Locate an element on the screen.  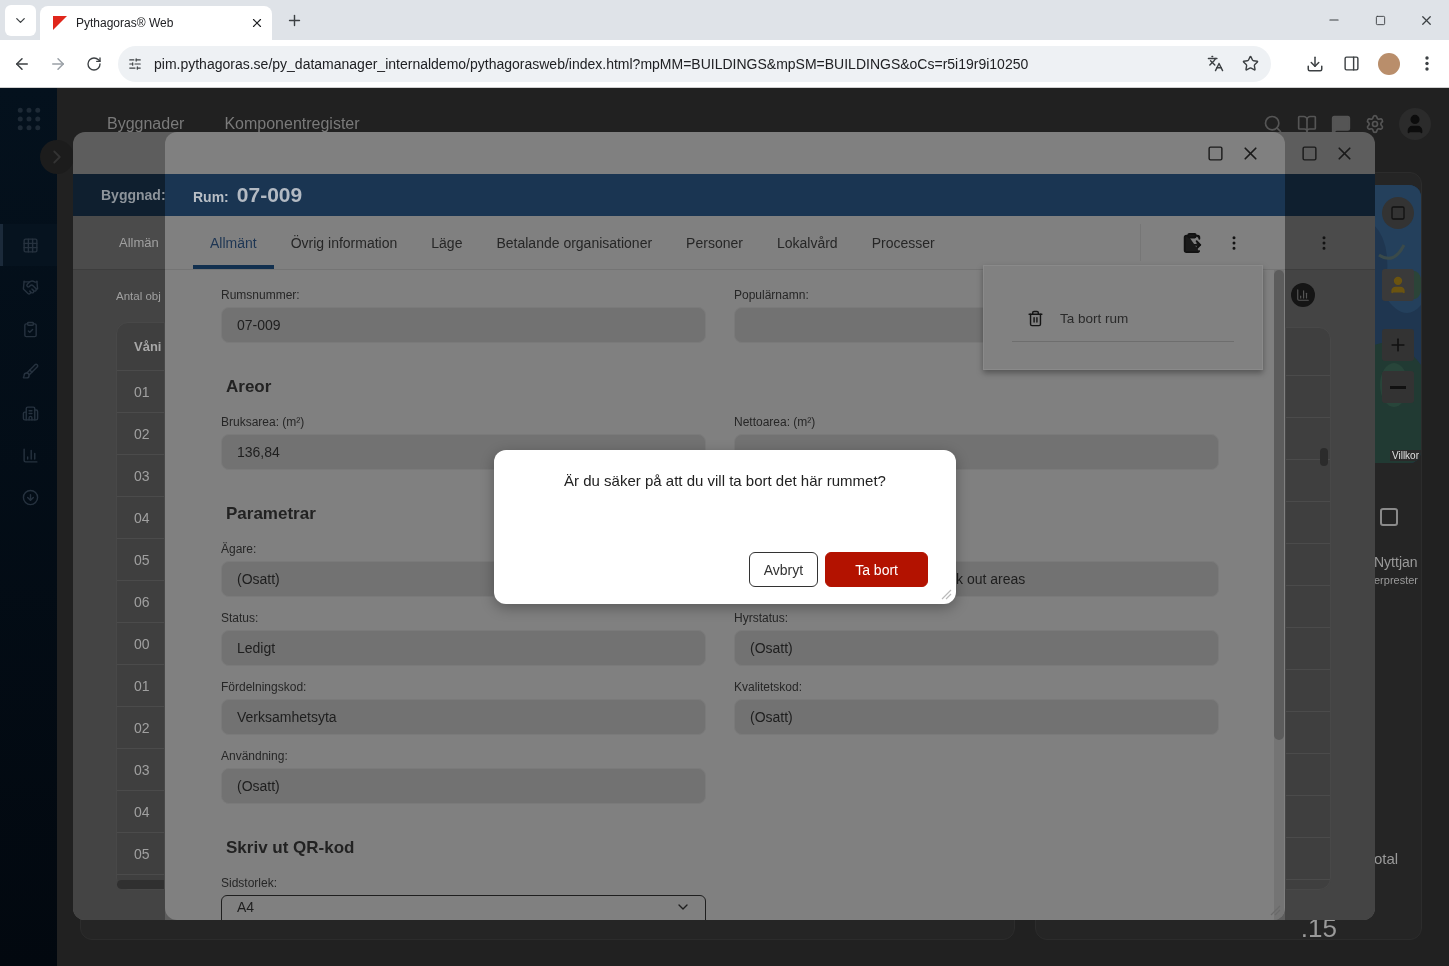
subheading-text: erprester is located at coordinates (1396, 580).